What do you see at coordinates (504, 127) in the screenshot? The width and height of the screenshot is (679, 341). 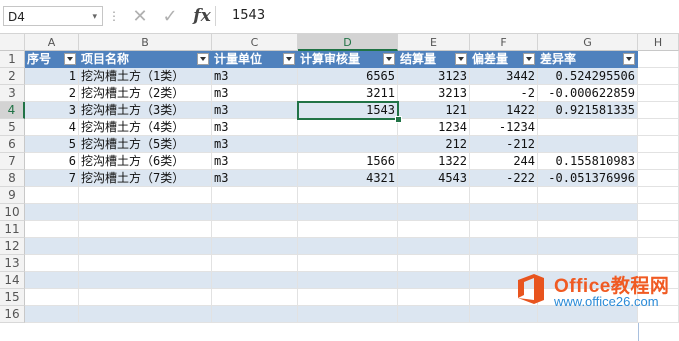 I see `table-cell: -1234` at bounding box center [504, 127].